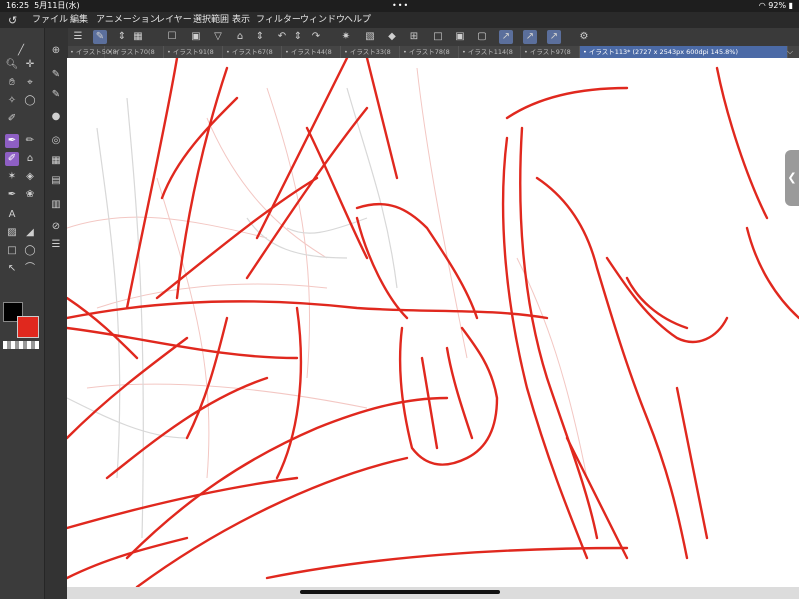 The width and height of the screenshot is (799, 599). Describe the element at coordinates (56, 313) in the screenshot. I see `palette-strip: ⊕ ✎ ✎ ● ◎ ▦ ▤ ▥ ⊘ ☰` at that location.